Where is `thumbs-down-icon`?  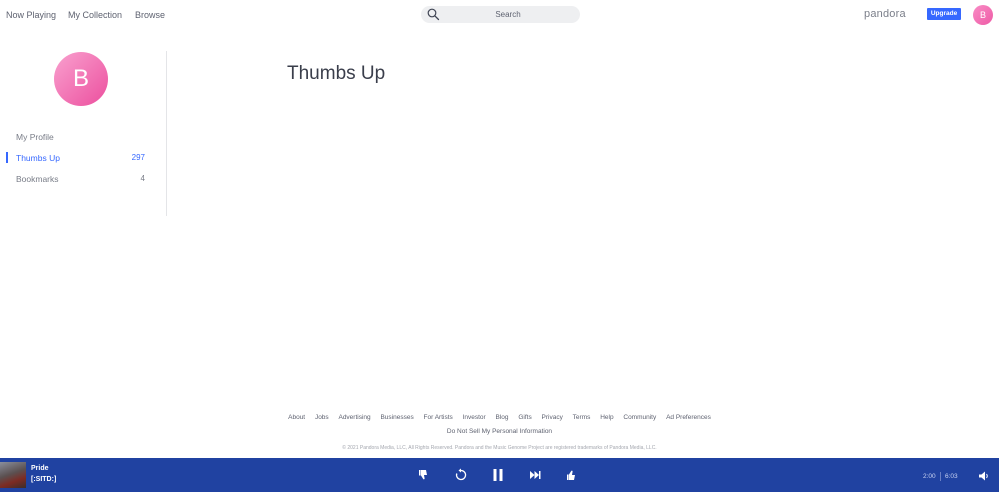 thumbs-down-icon is located at coordinates (424, 475).